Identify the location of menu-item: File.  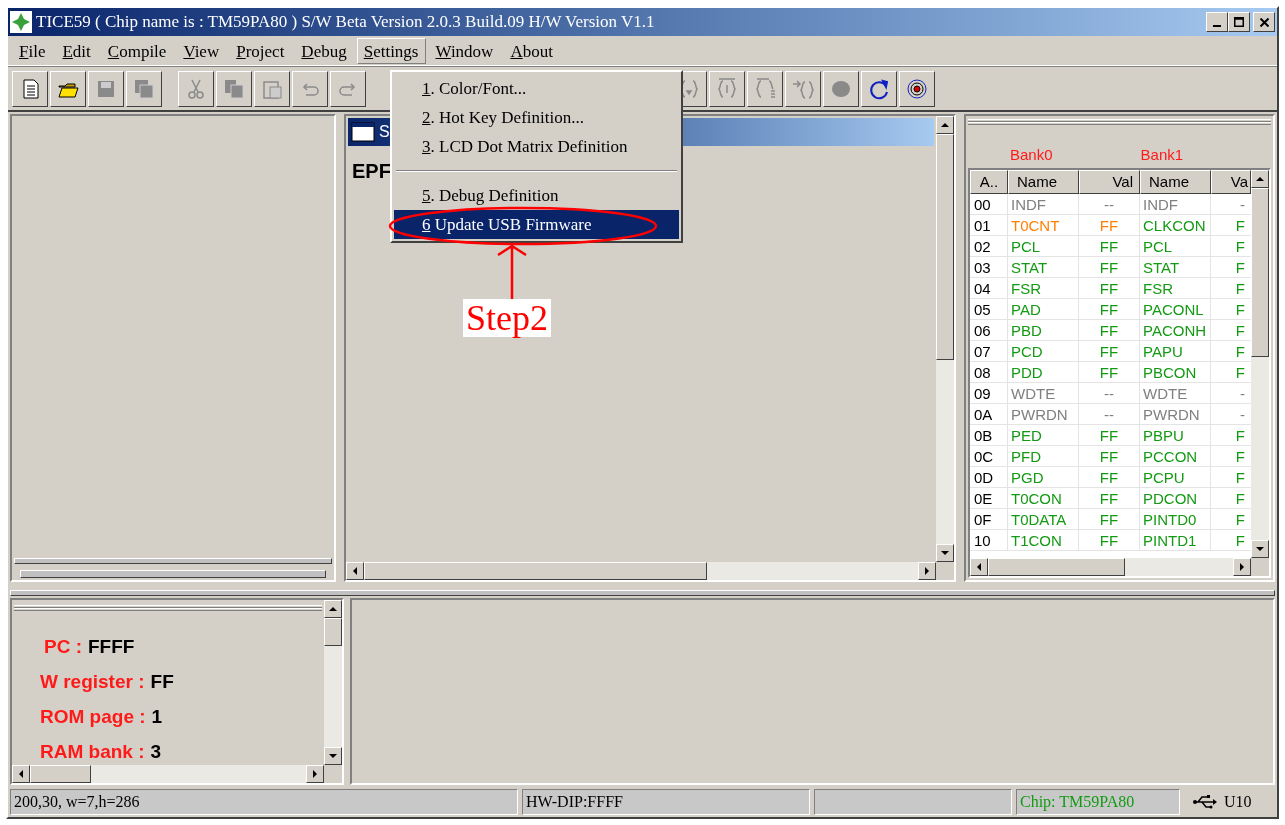
(32, 50).